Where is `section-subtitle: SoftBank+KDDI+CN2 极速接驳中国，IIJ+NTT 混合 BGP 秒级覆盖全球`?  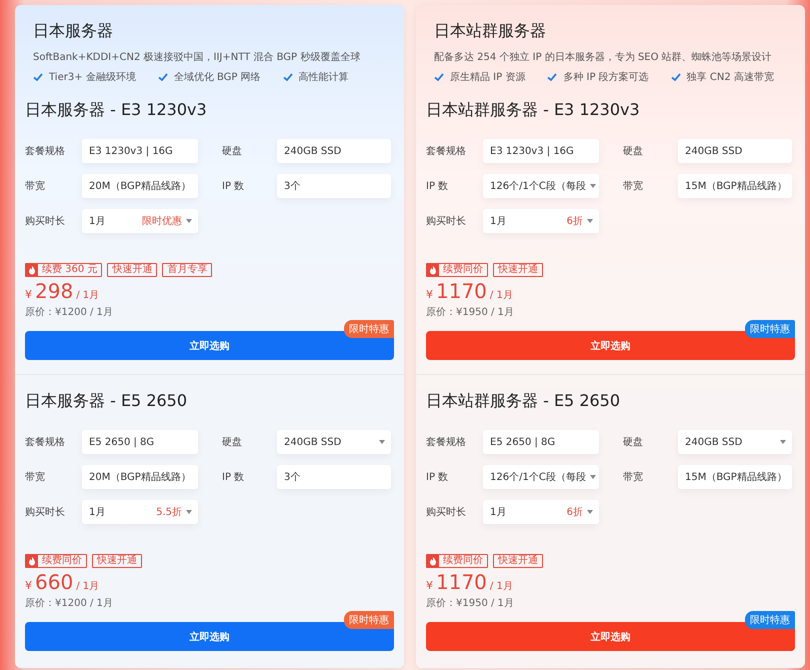 section-subtitle: SoftBank+KDDI+CN2 极速接驳中国，IIJ+NTT 混合 BGP 秒级覆盖全球 is located at coordinates (197, 57).